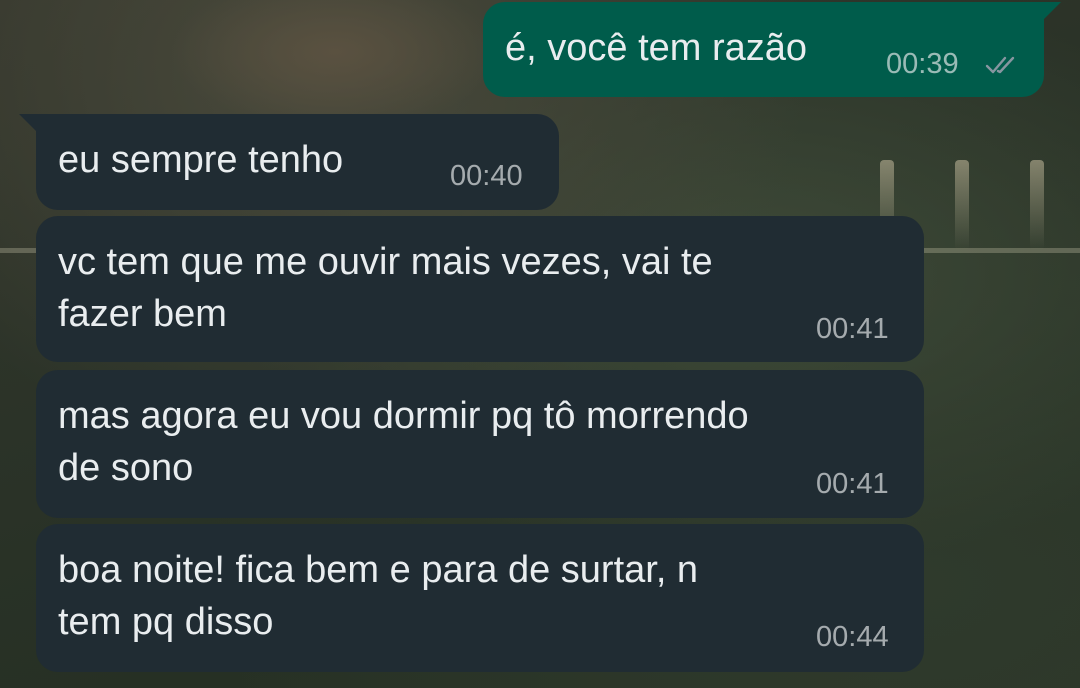 Image resolution: width=1080 pixels, height=688 pixels. What do you see at coordinates (1000, 65) in the screenshot?
I see `double-check-icon` at bounding box center [1000, 65].